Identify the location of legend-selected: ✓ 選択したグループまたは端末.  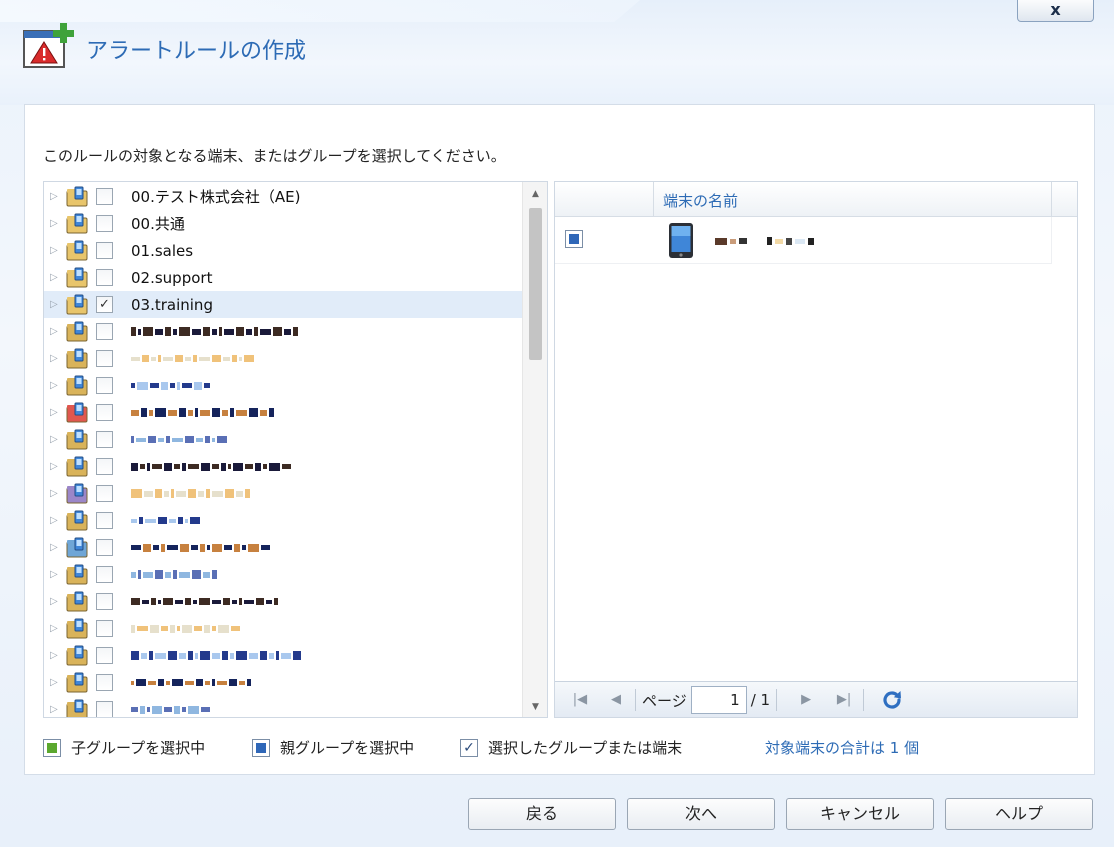
(571, 747).